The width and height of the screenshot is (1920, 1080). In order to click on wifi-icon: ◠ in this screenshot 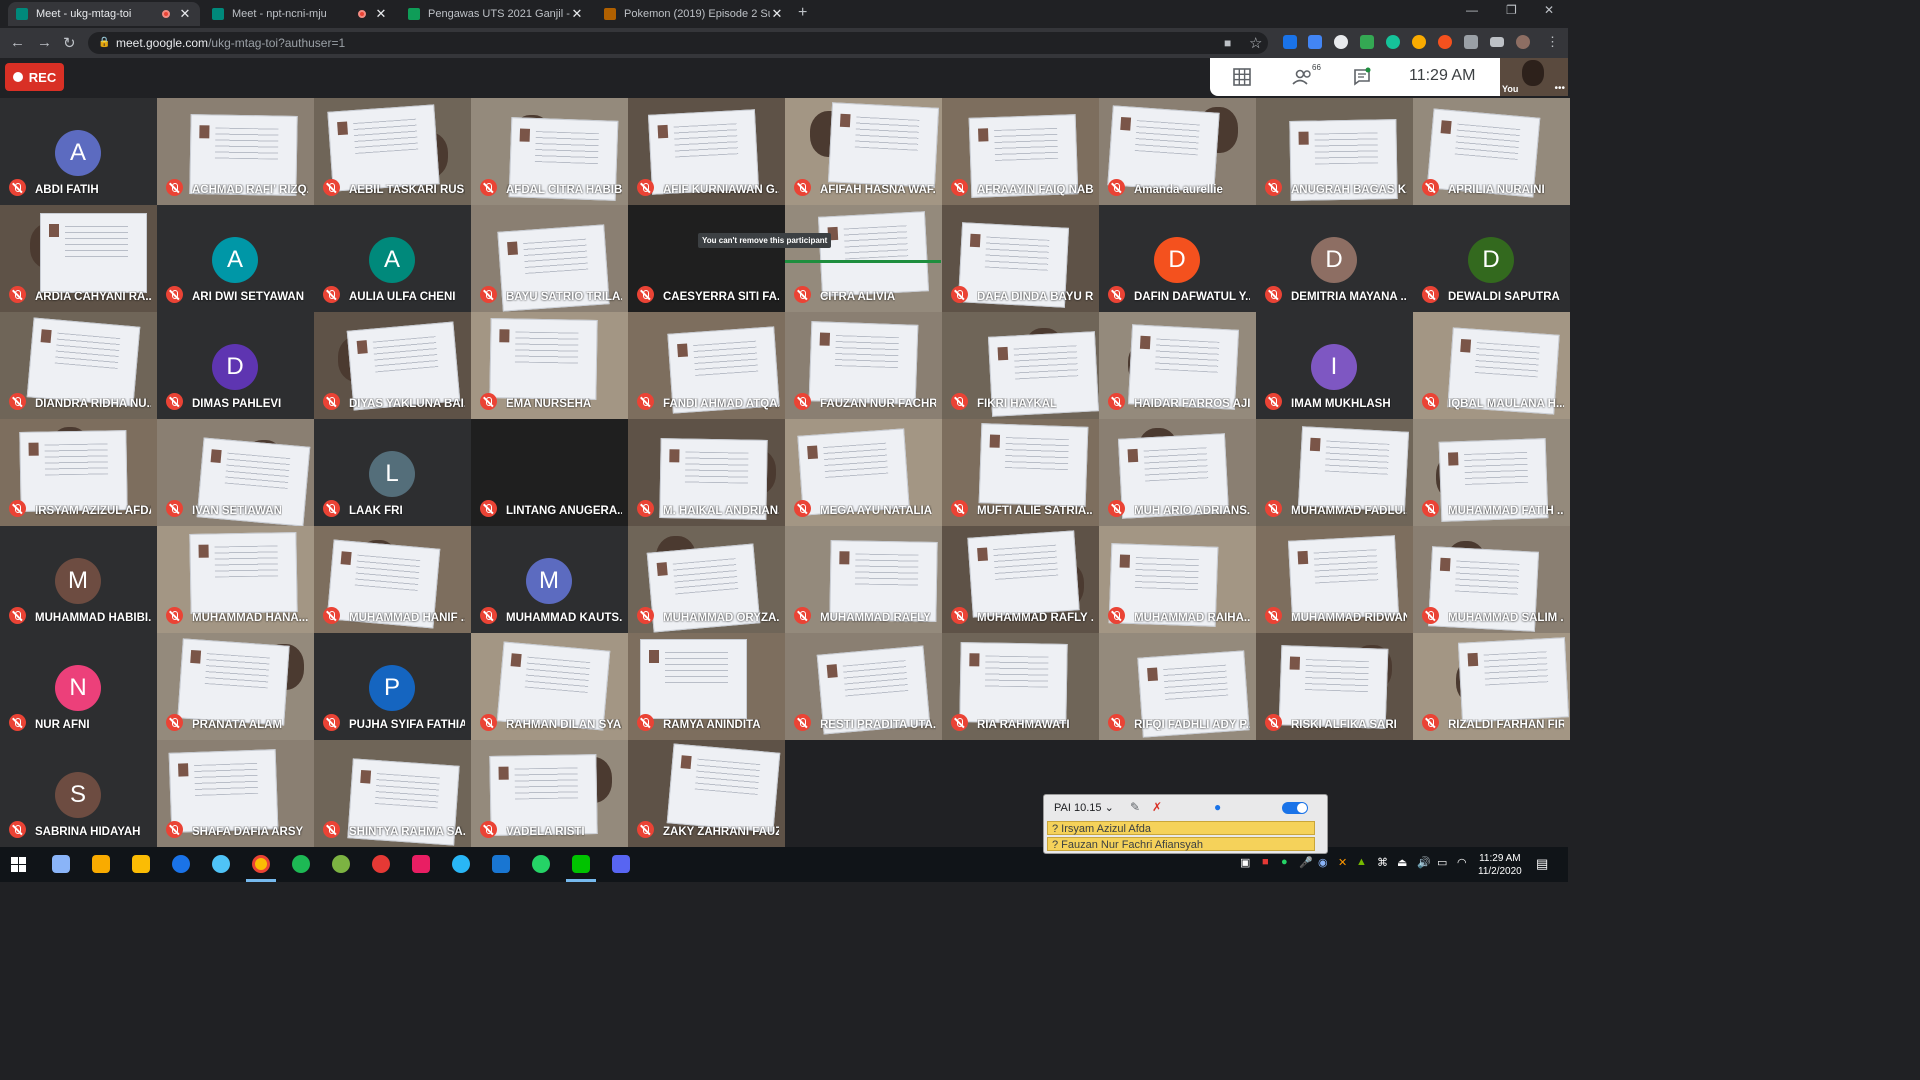, I will do `click(1462, 862)`.